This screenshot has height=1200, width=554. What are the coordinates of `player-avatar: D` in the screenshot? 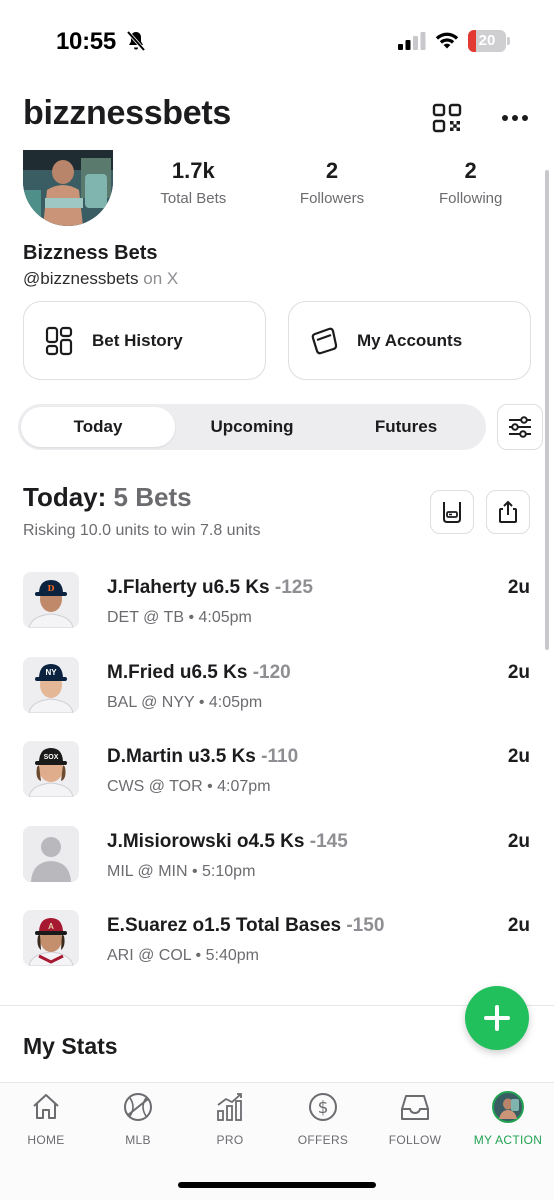 It's located at (51, 600).